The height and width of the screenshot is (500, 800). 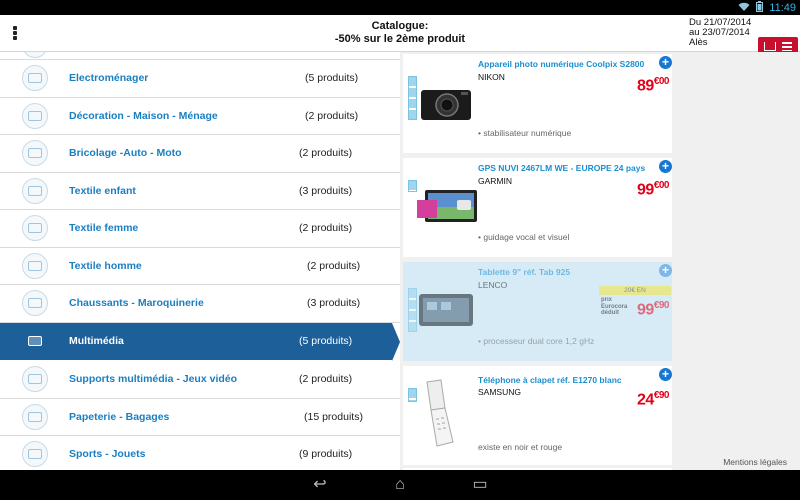 I want to click on product-brand: GARMIN, so click(x=495, y=181).